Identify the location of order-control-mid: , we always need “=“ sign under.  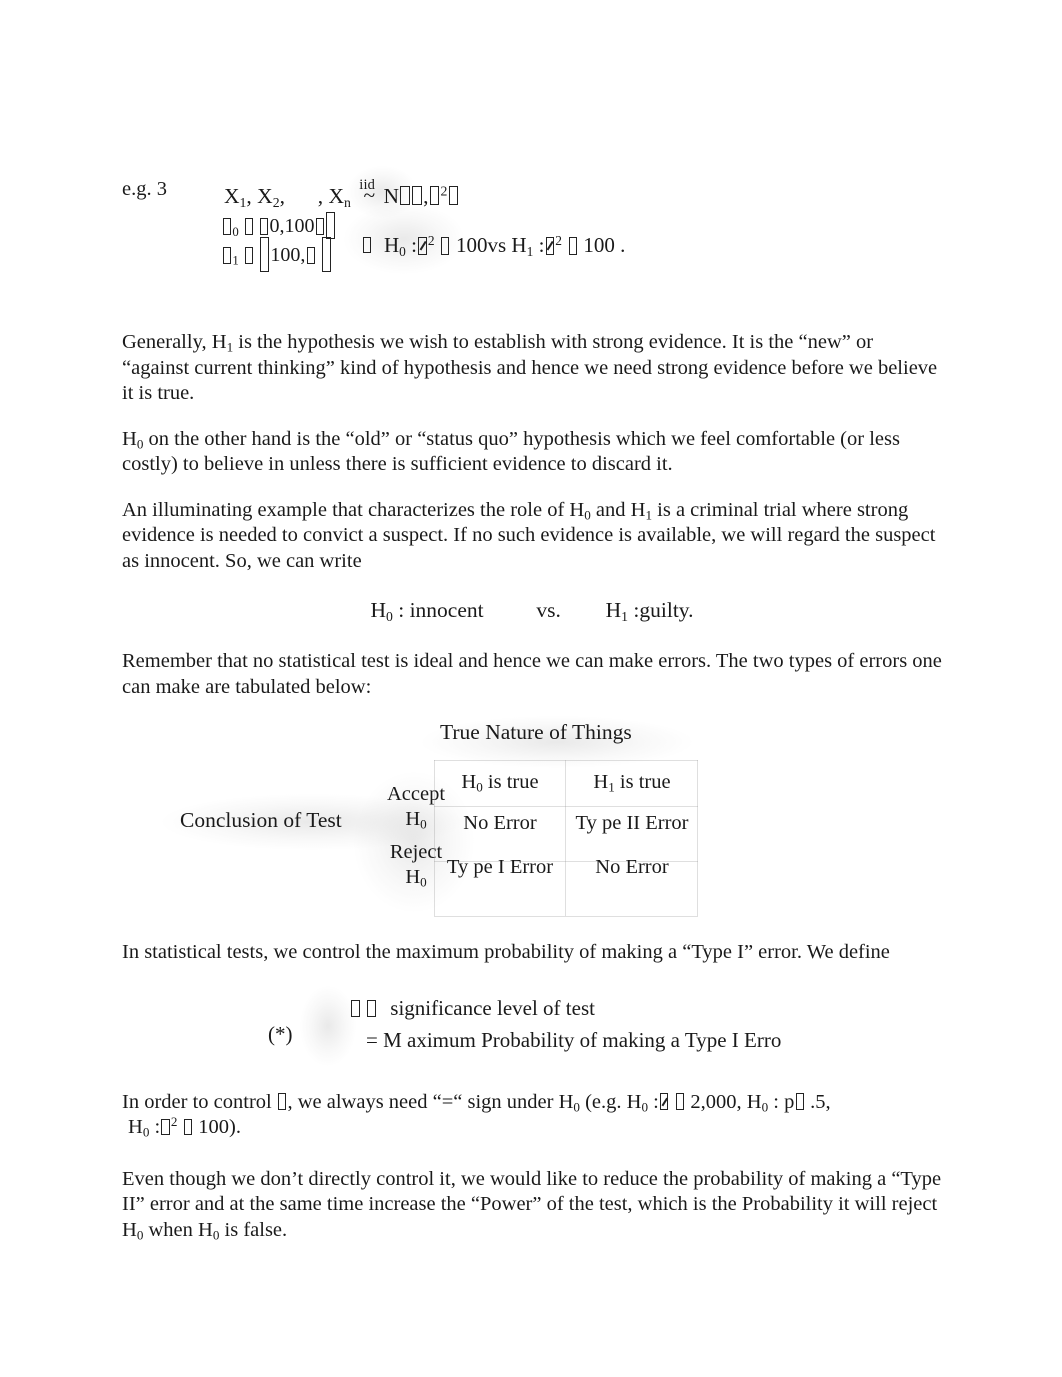
(420, 1101).